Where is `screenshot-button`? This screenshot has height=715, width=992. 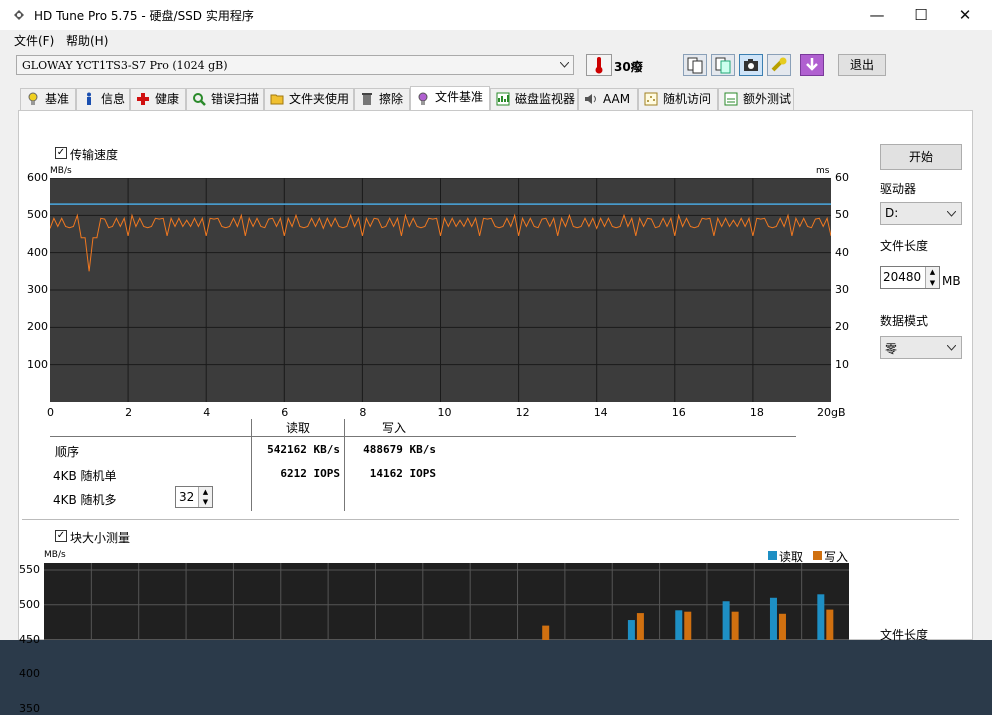 screenshot-button is located at coordinates (751, 65).